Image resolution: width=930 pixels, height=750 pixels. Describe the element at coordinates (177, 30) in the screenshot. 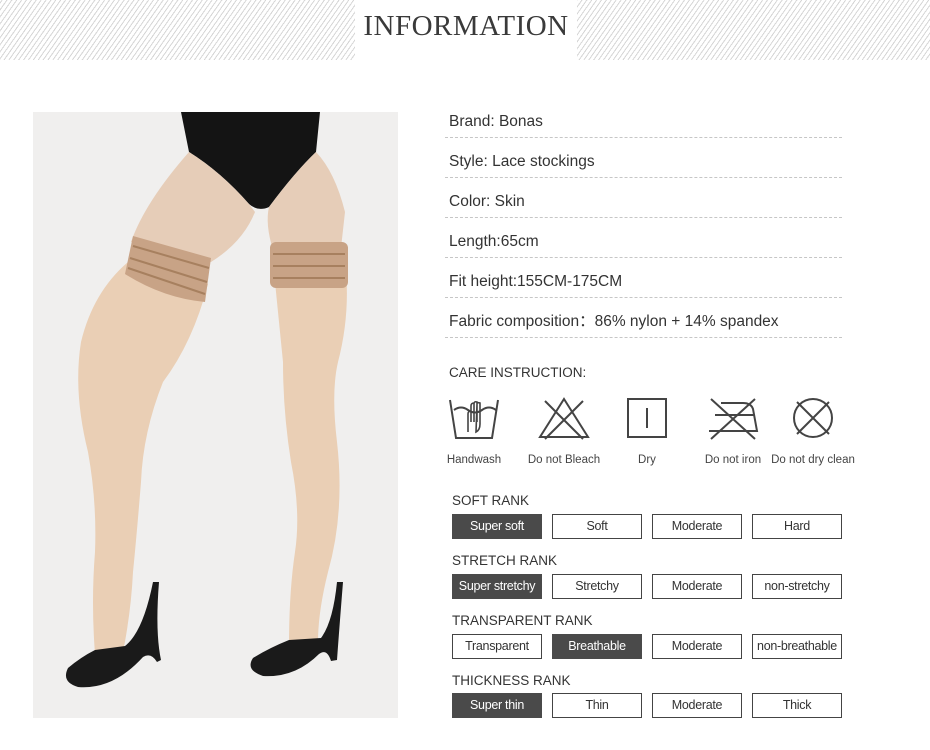

I see `header-pattern-left` at that location.